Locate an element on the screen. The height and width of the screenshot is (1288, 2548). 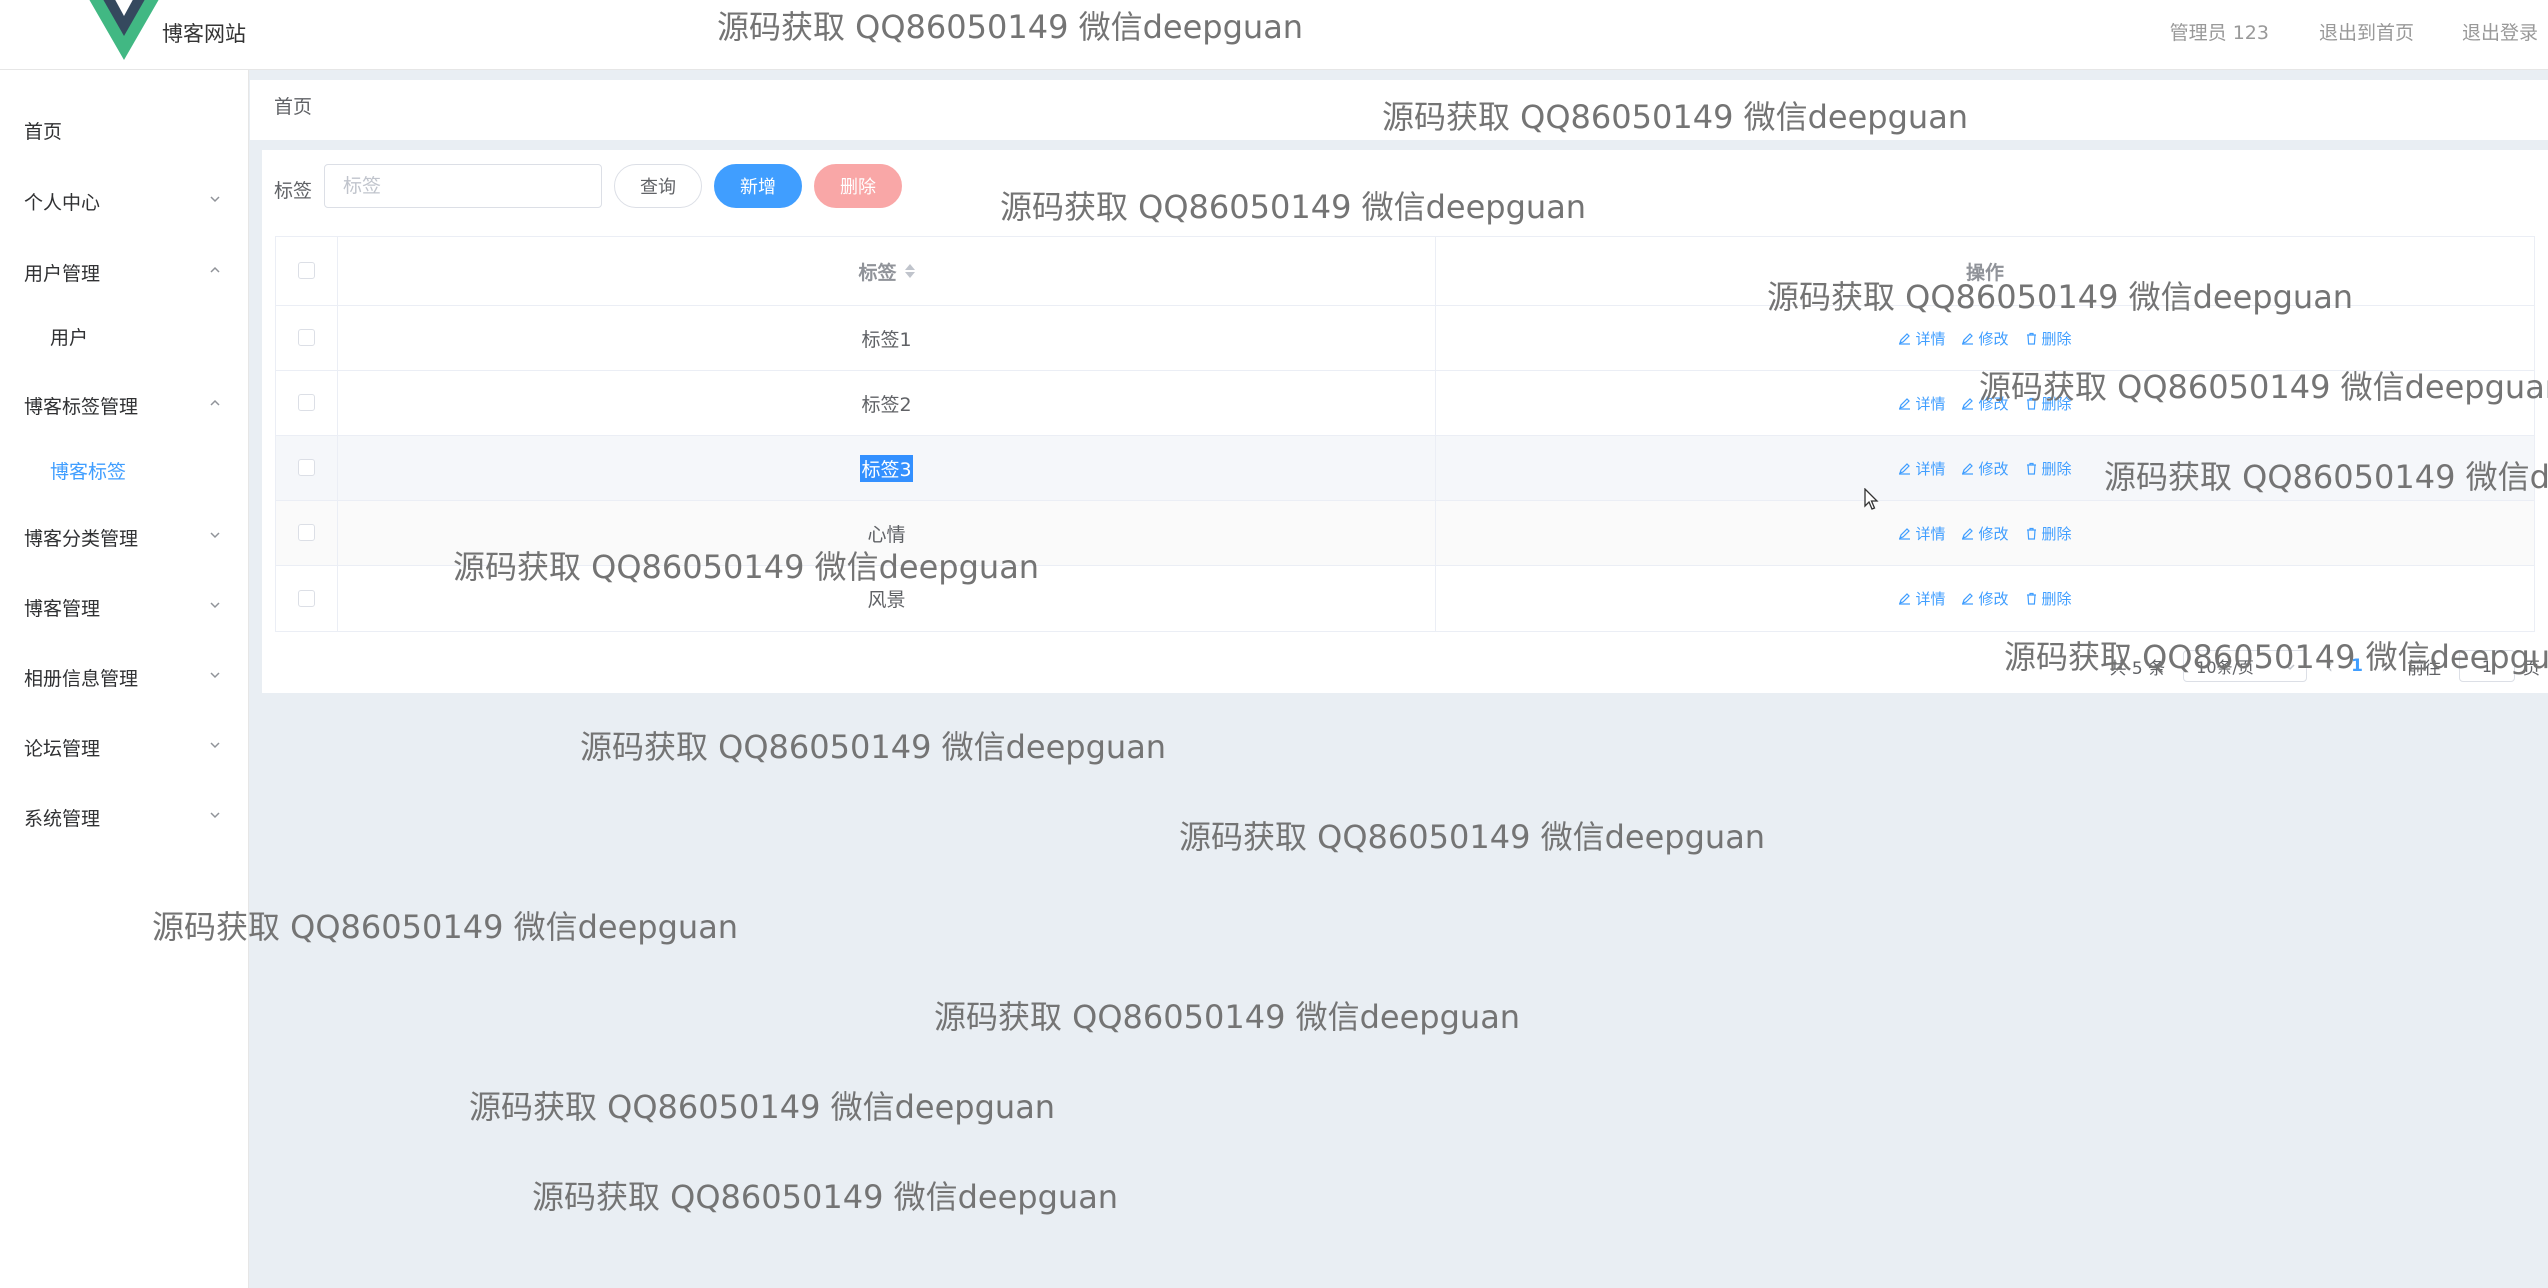
header-actions: 管理员 123 退出到首页 退出登录 is located at coordinates (2359, 31).